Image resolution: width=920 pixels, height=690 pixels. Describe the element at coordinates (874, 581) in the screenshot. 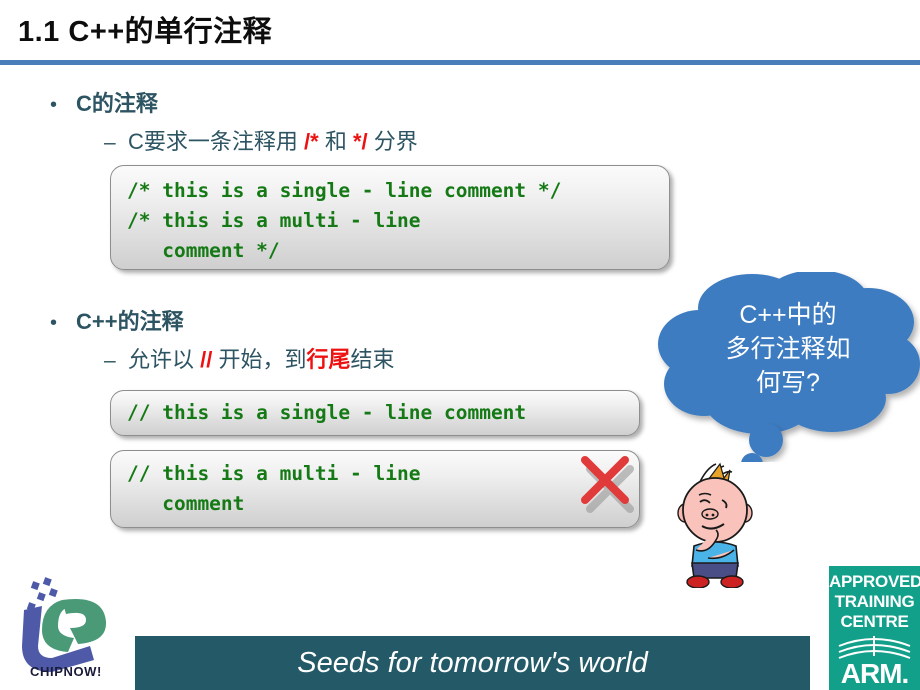

I see `arm-badge-line: APPROVED` at that location.